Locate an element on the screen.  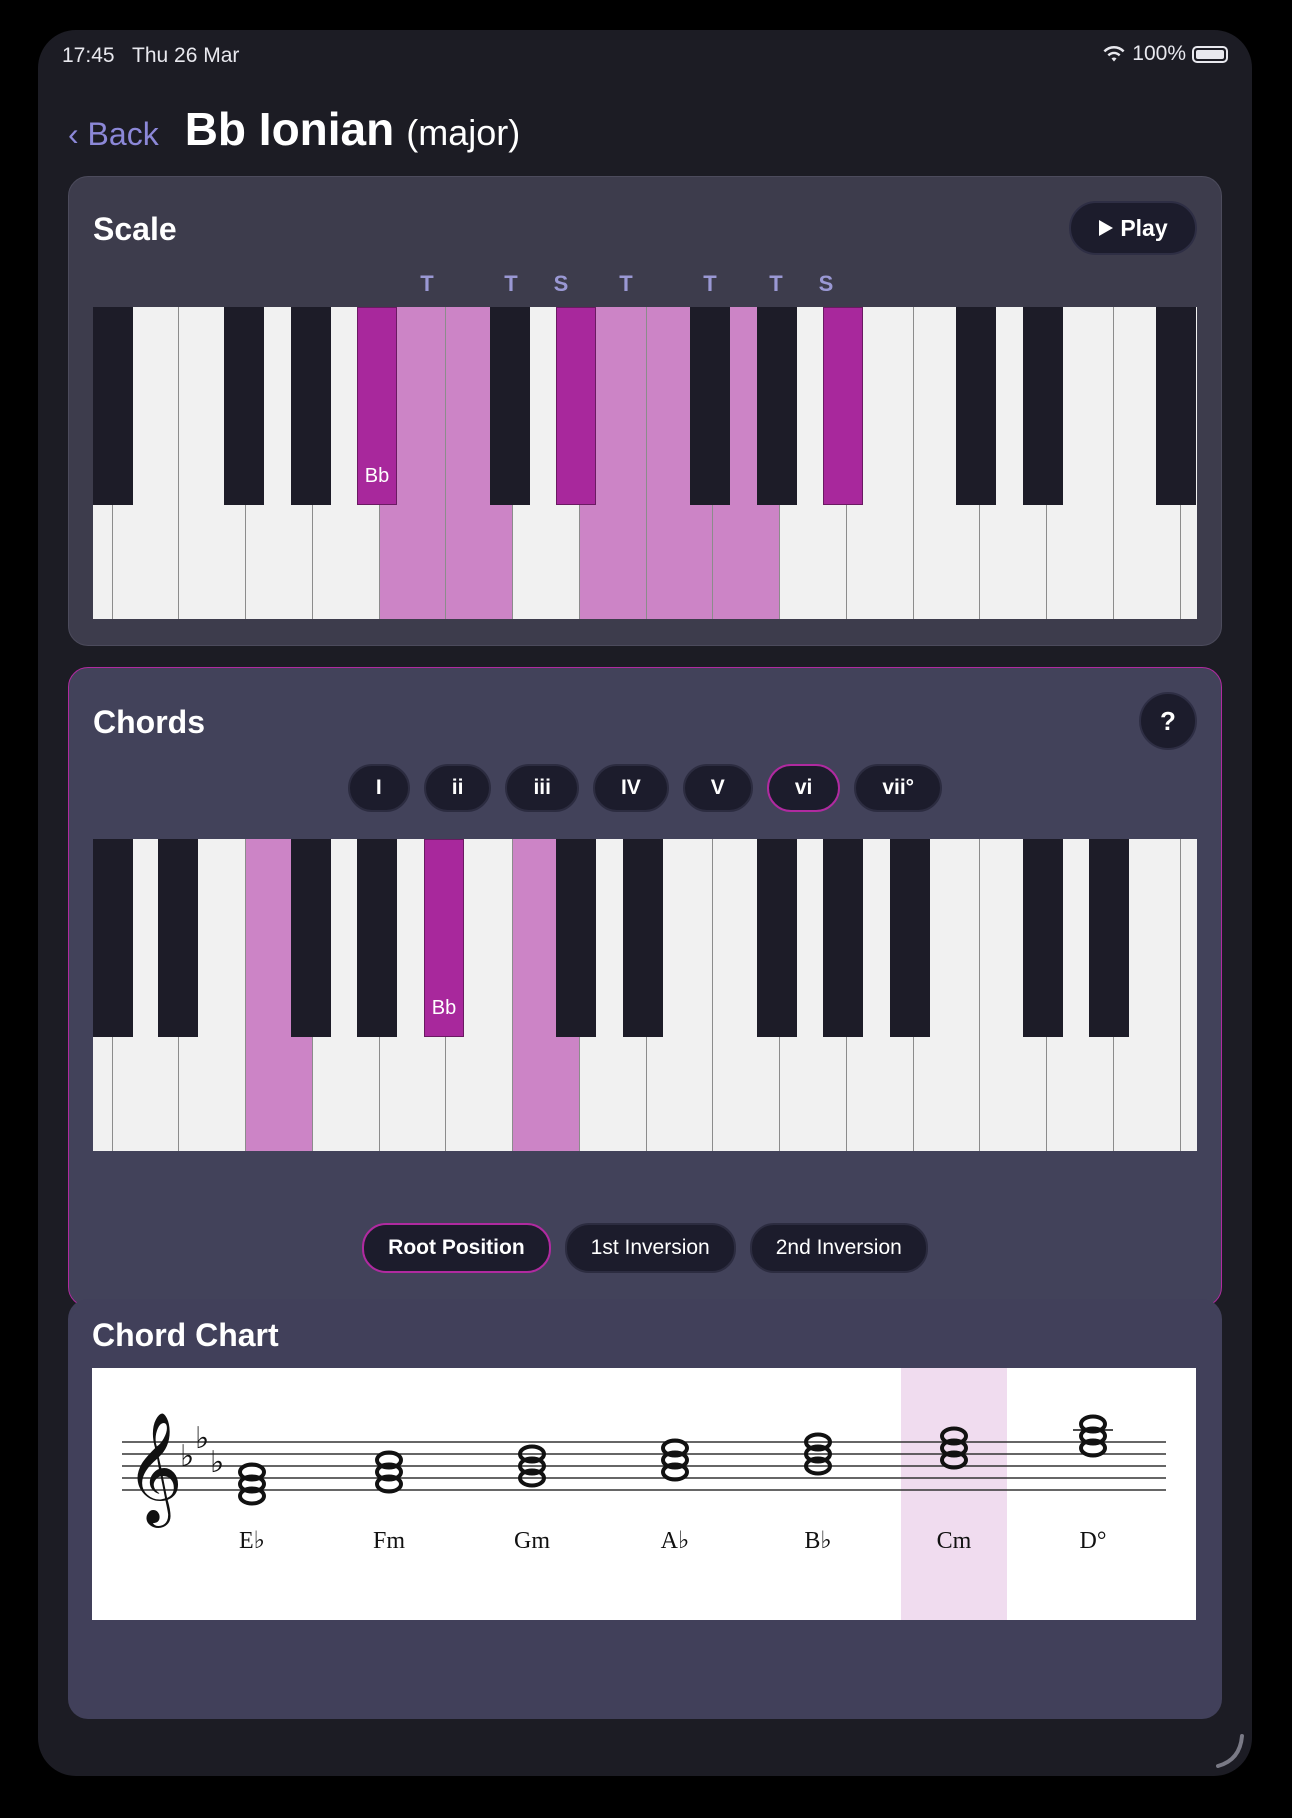
treble-clef-icon: 𝄞 is located at coordinates (154, 1469).